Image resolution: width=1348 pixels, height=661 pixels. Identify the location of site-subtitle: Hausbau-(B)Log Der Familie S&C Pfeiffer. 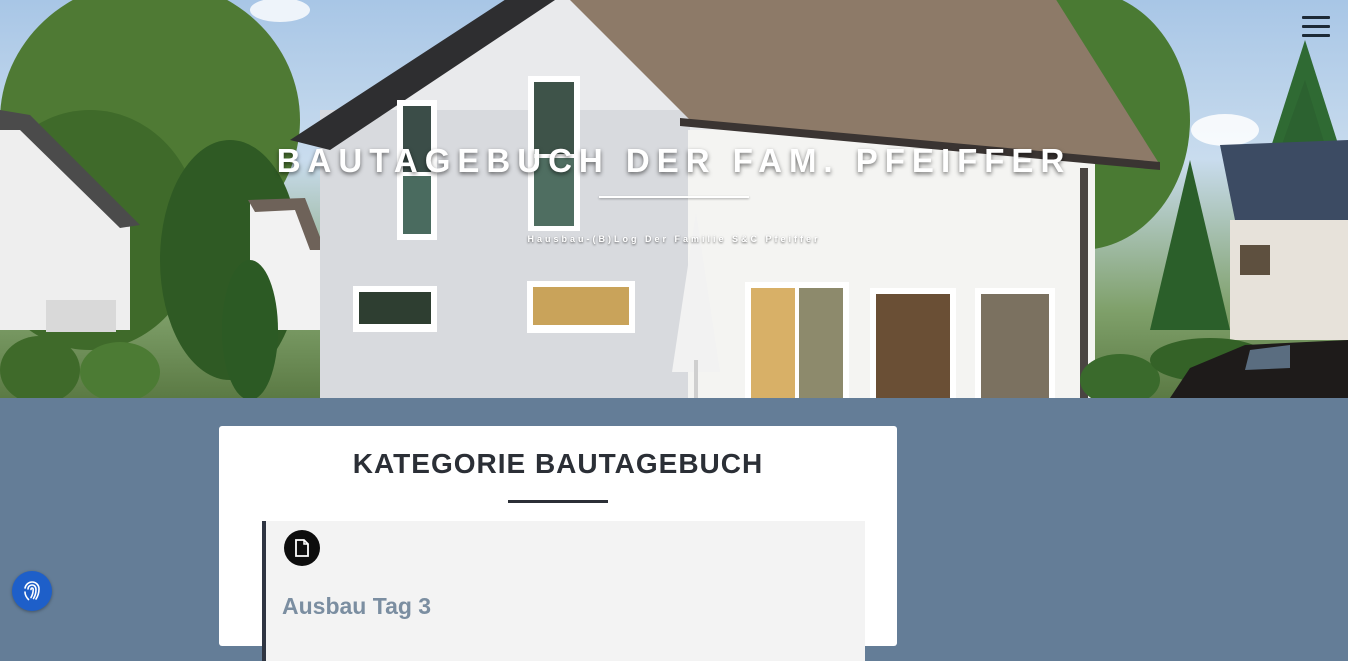
(674, 239).